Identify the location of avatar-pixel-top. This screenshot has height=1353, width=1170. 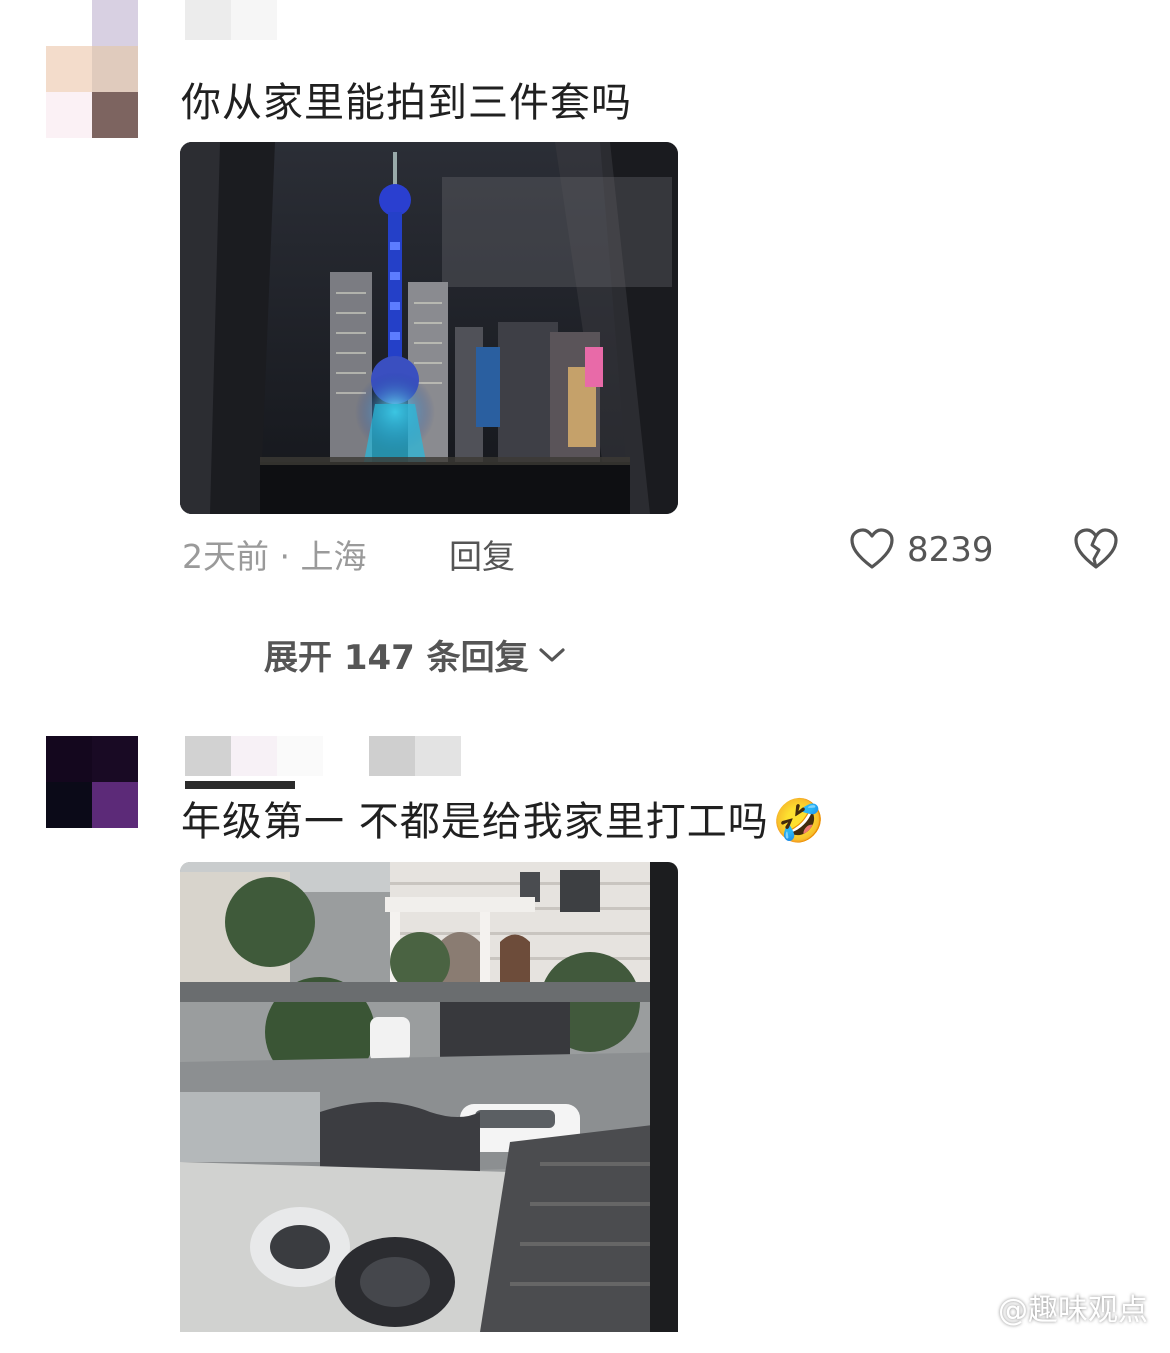
(115, 23).